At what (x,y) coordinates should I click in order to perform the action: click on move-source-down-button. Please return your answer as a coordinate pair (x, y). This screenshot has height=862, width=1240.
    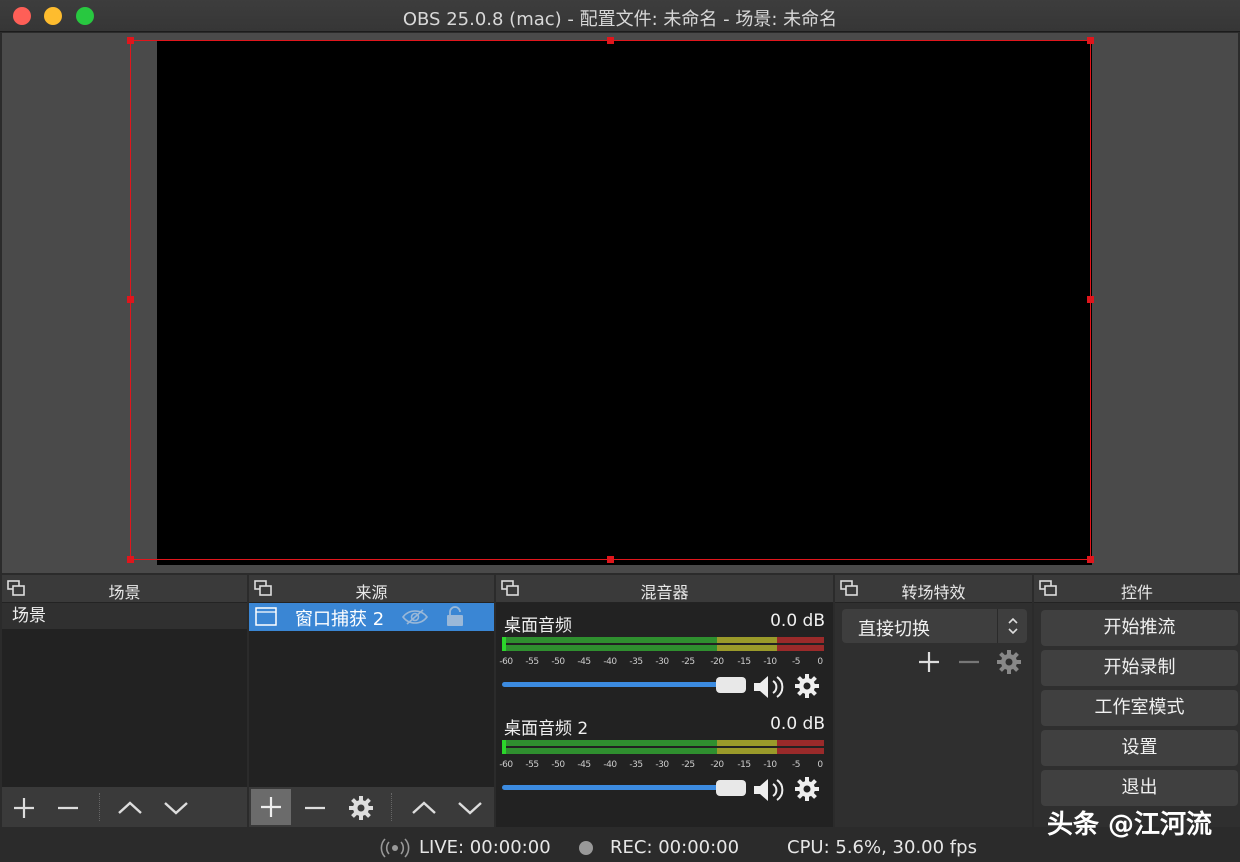
    Looking at the image, I should click on (470, 808).